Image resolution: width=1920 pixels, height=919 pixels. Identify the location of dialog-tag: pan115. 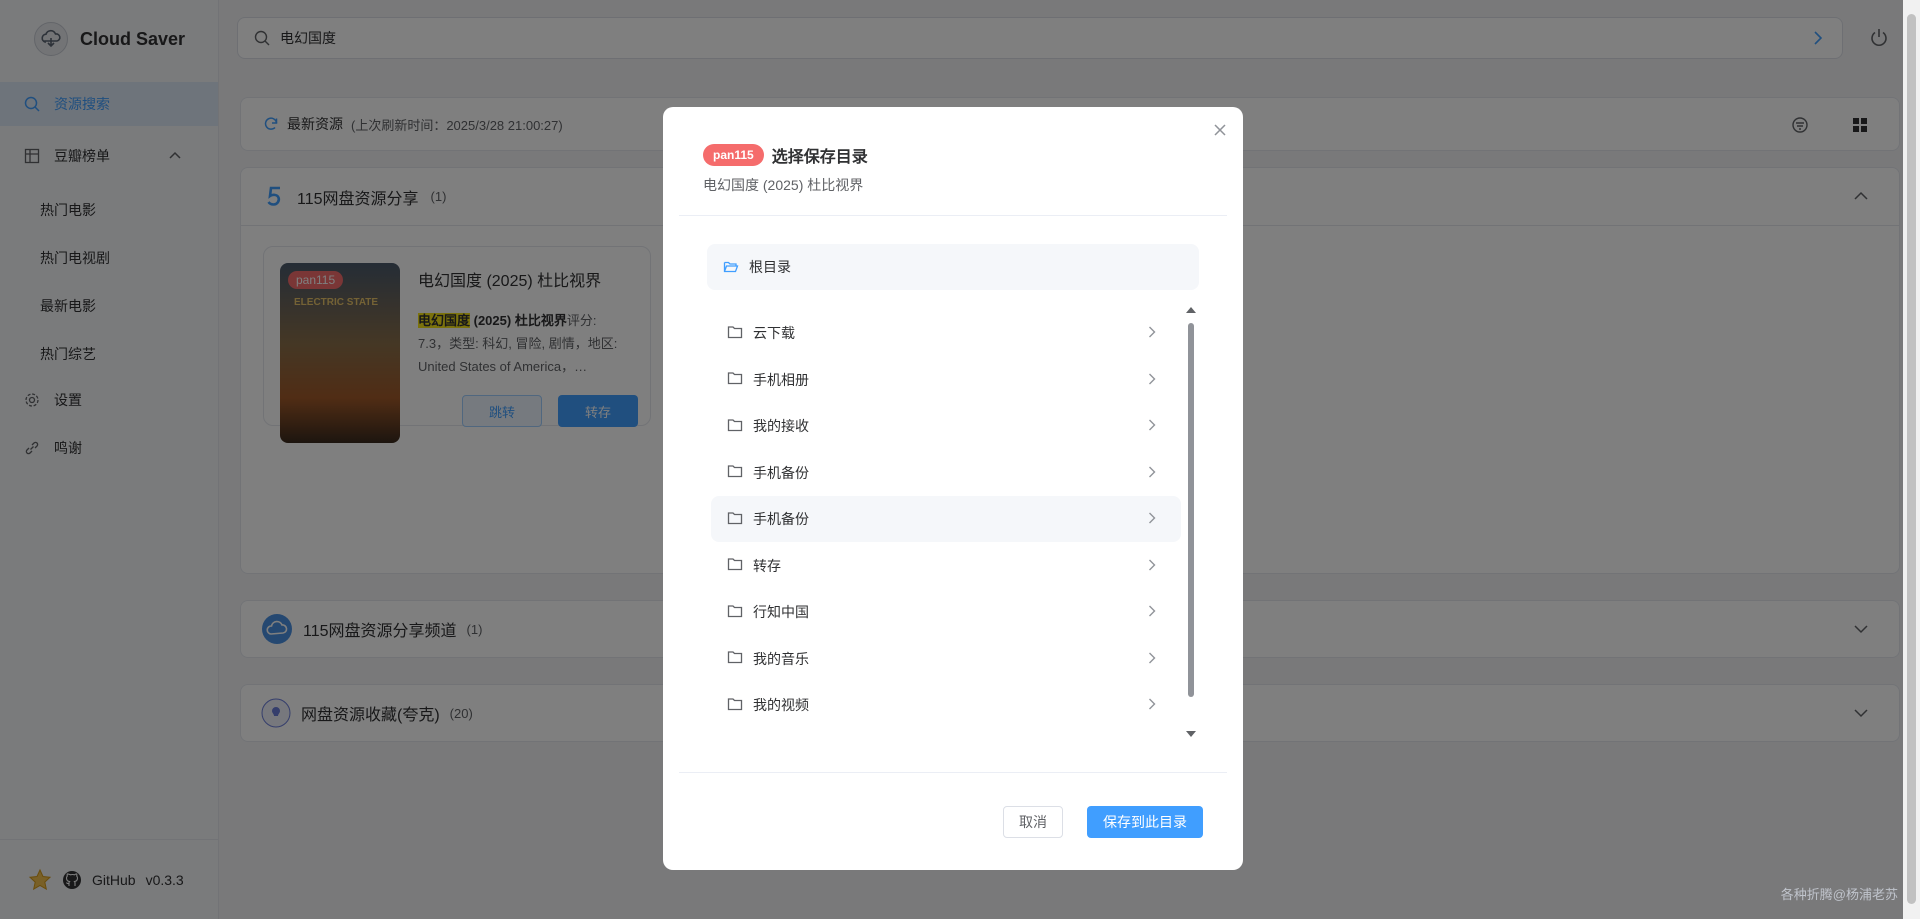
(733, 155).